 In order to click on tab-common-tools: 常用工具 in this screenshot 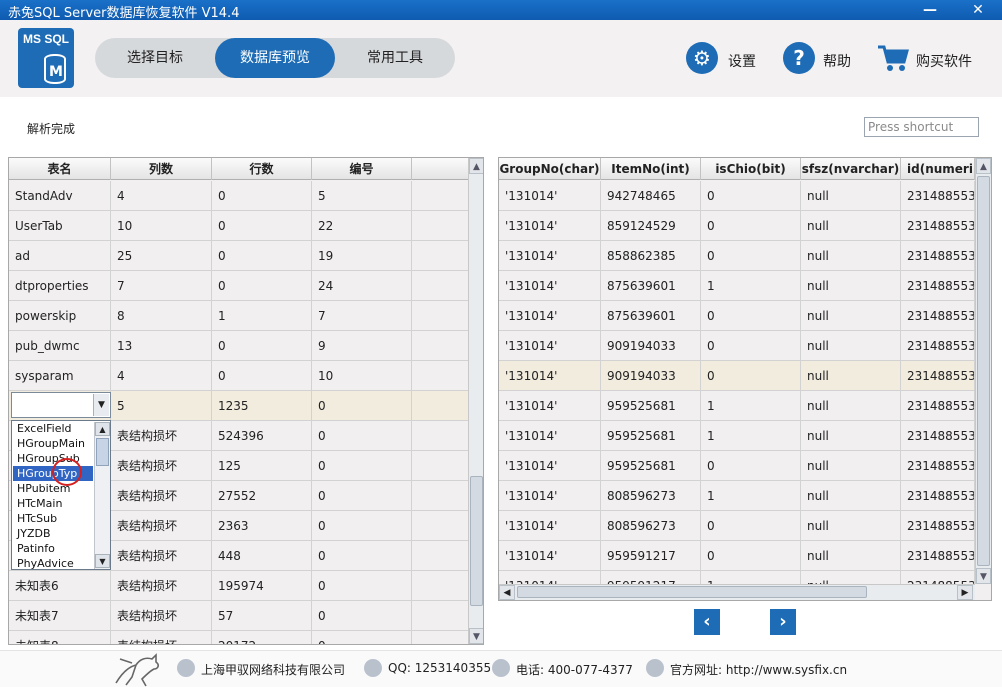, I will do `click(395, 58)`.